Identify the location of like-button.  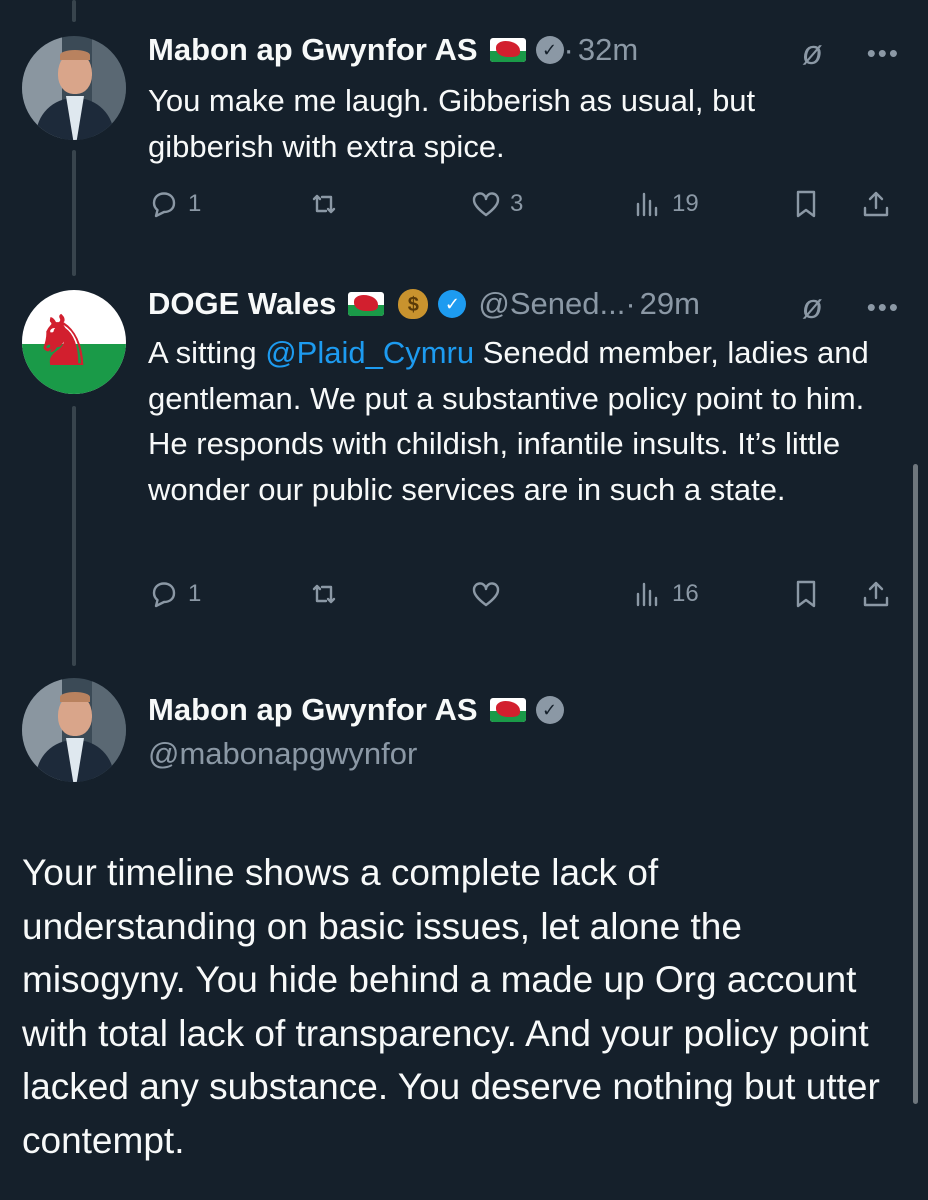
(490, 594).